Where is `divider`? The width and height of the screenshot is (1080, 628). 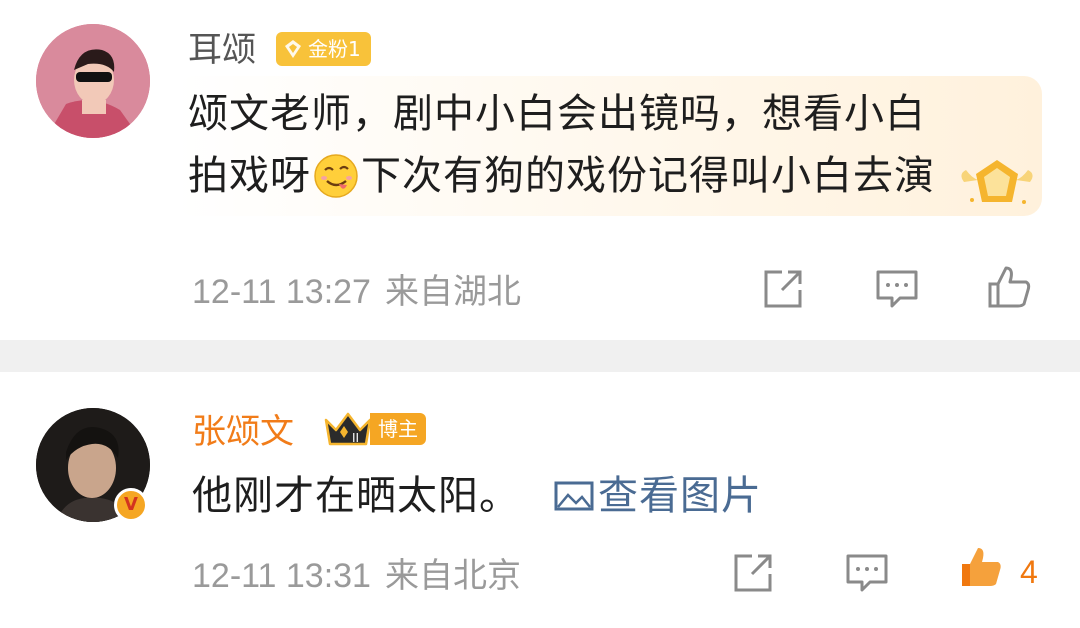
divider is located at coordinates (540, 356).